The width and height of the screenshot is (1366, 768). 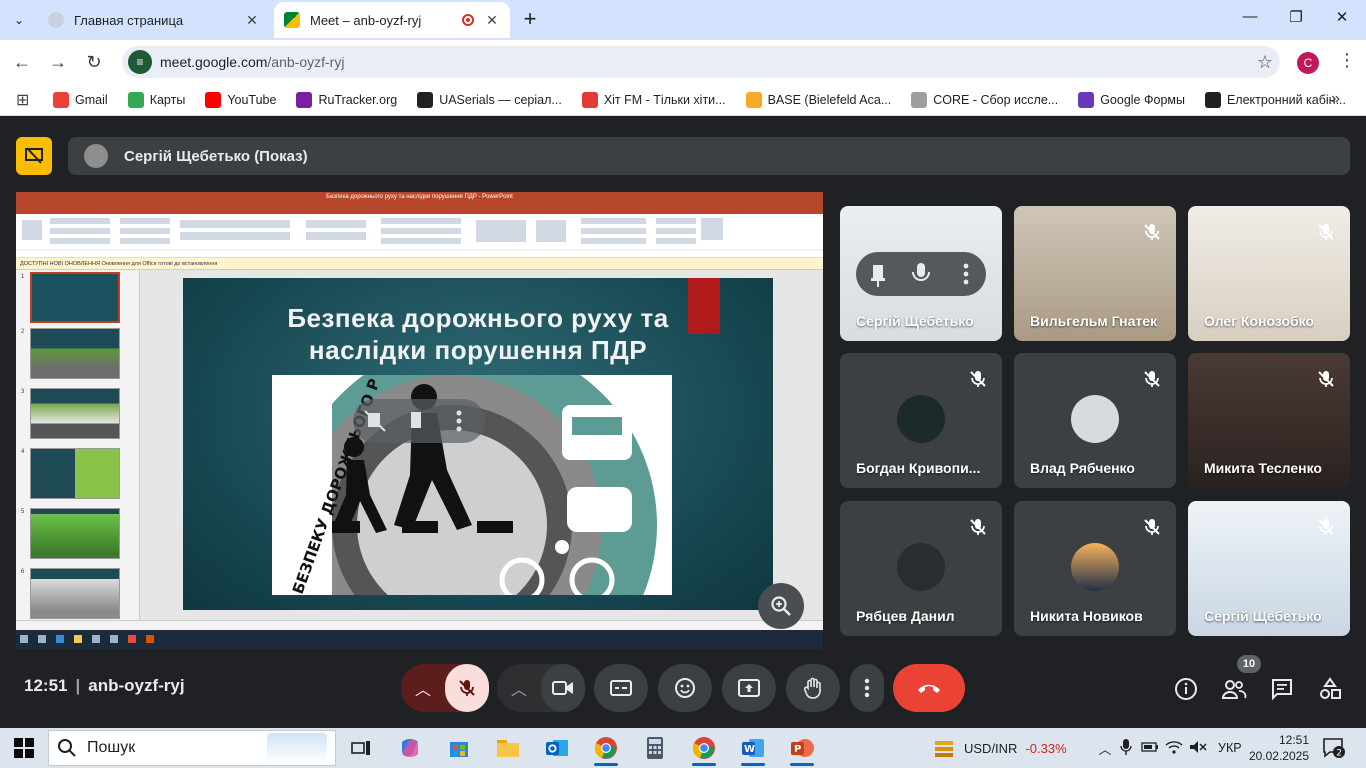 I want to click on participant-name: Вильгельм Гнатек, so click(x=1094, y=321).